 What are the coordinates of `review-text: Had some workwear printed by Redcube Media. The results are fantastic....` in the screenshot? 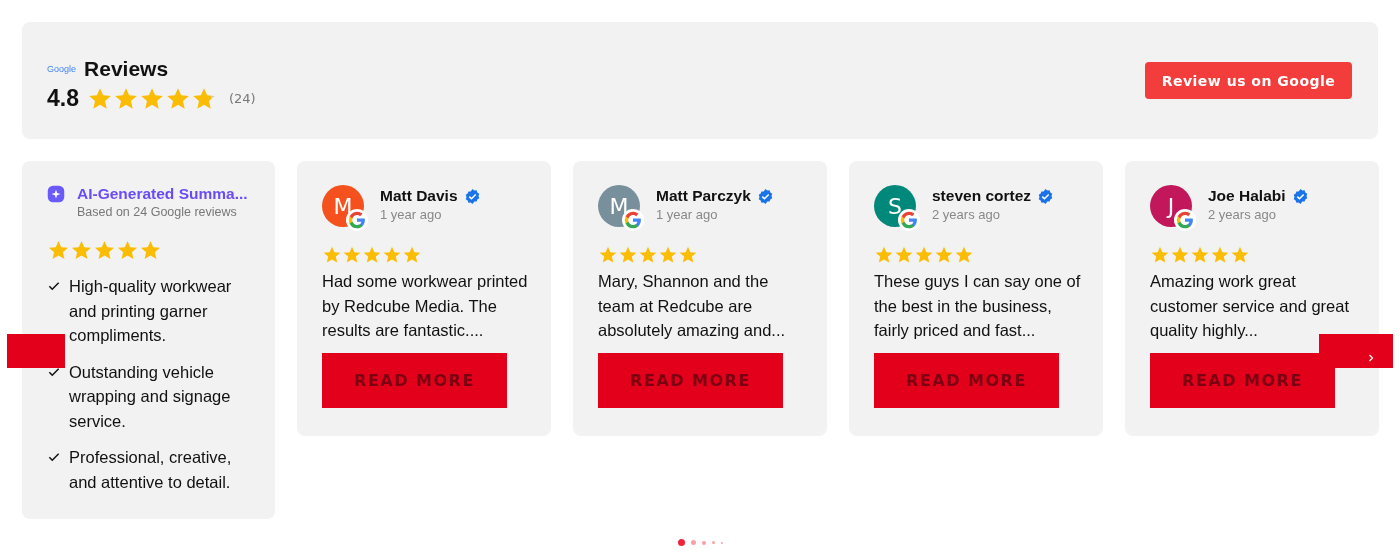 It's located at (425, 306).